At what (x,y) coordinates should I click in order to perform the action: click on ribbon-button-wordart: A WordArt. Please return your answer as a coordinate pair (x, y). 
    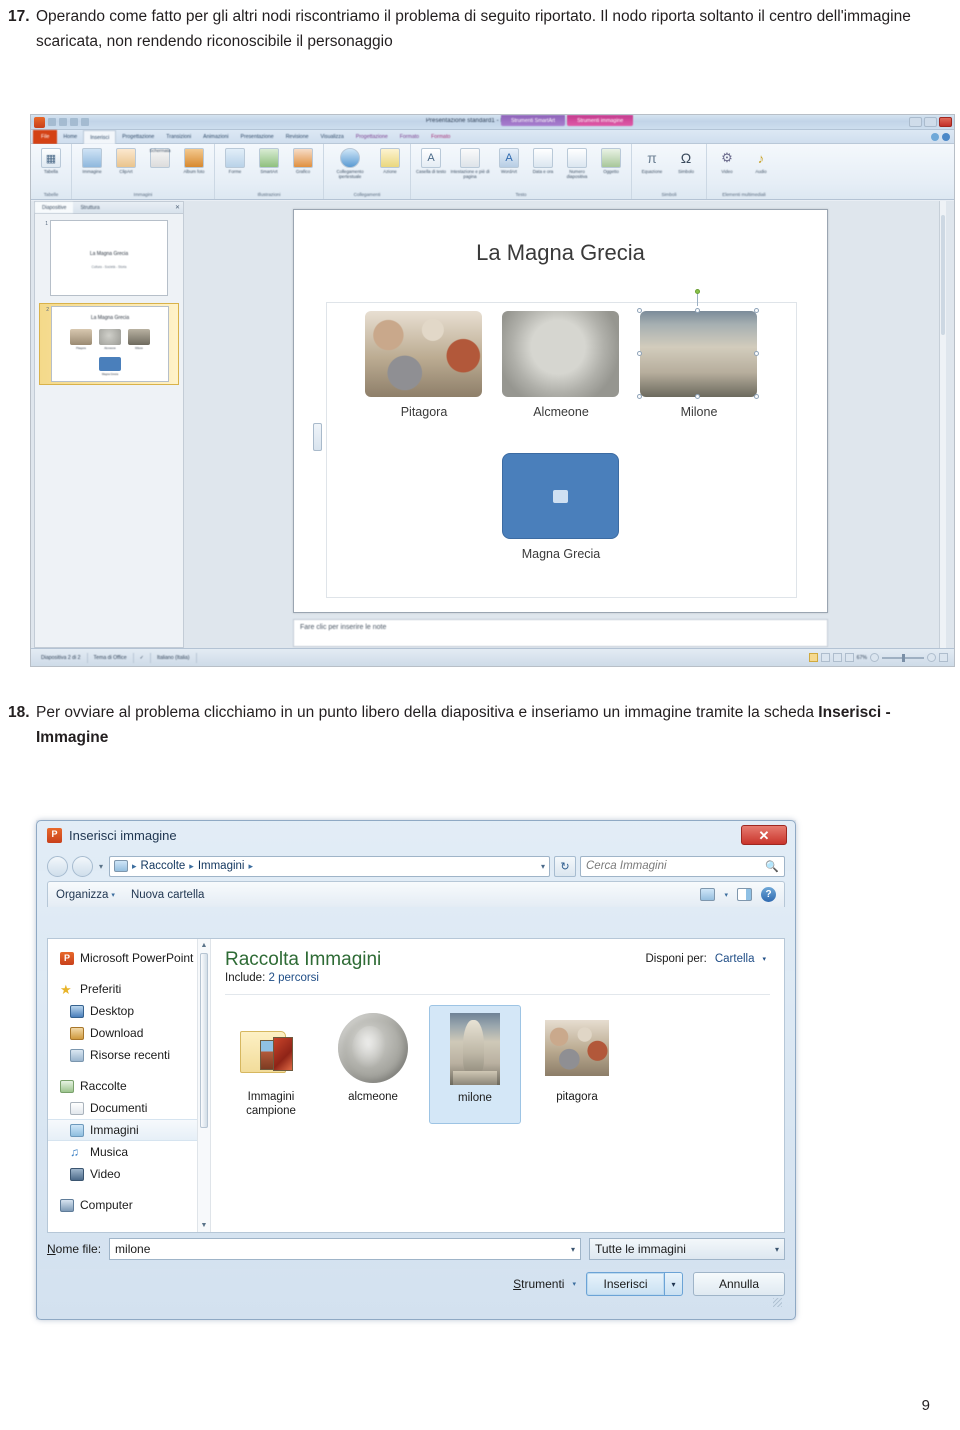
    Looking at the image, I should click on (509, 160).